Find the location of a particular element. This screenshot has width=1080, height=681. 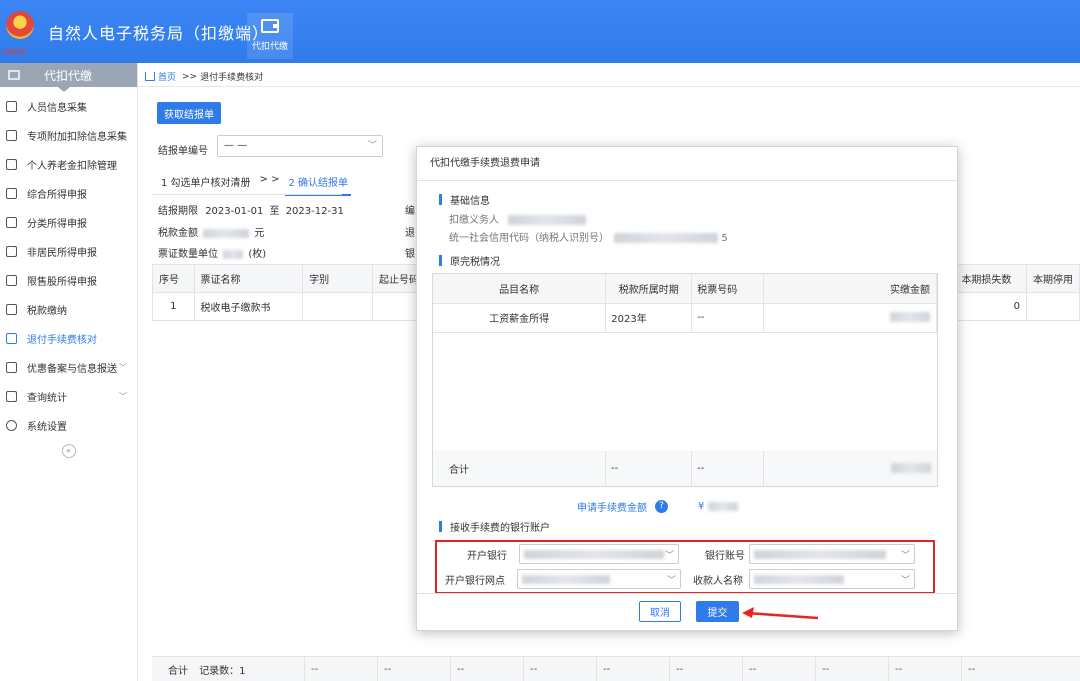

cancel-button: 取消 is located at coordinates (660, 611).